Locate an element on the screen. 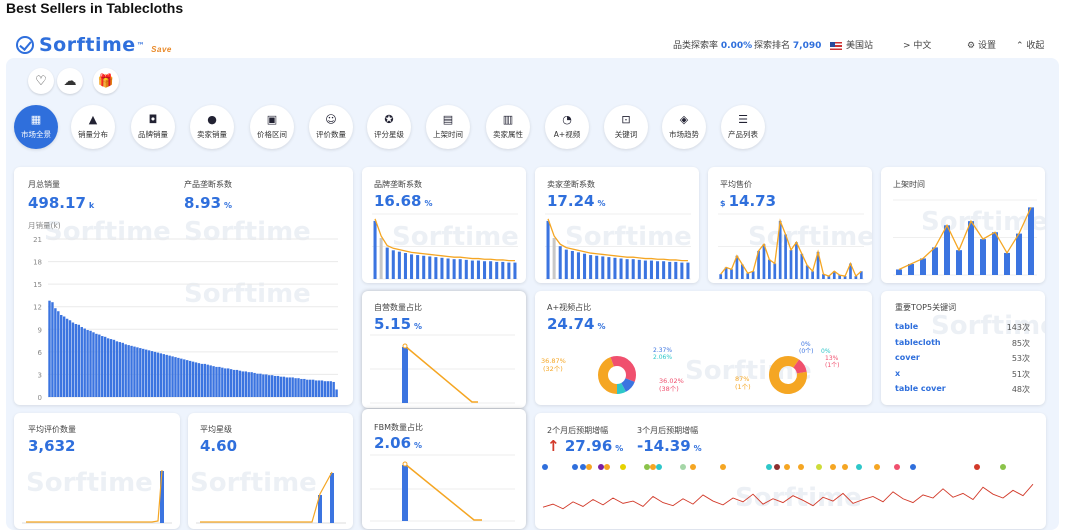 Image resolution: width=1065 pixels, height=530 pixels. nav-item-2: ◘ 品牌销量 is located at coordinates (153, 127).